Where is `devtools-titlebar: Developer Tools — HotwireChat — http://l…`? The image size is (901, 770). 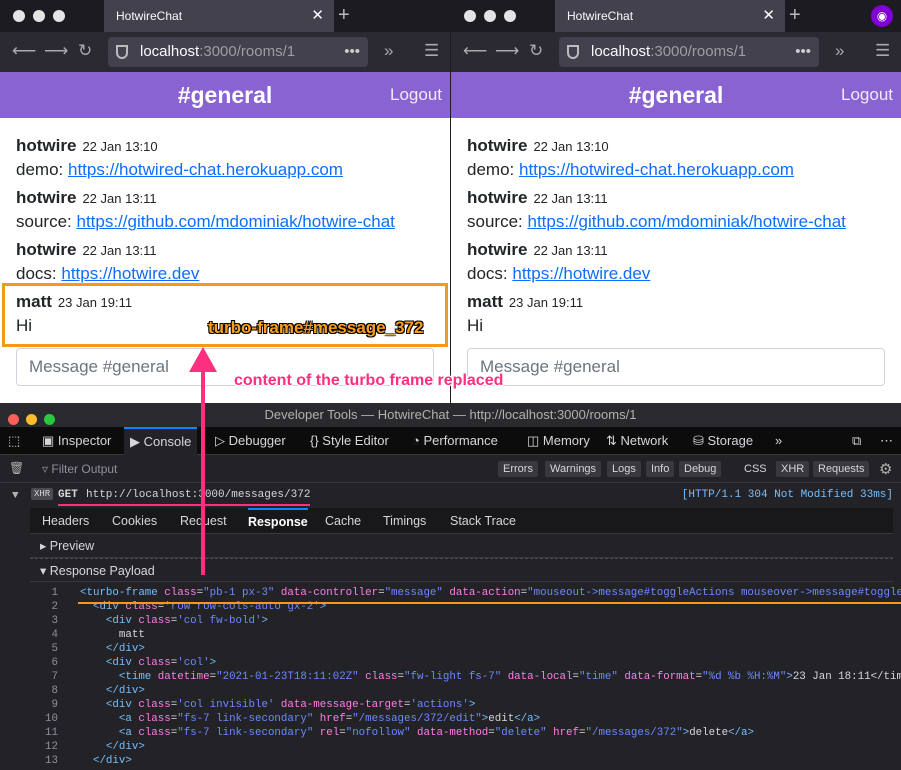 devtools-titlebar: Developer Tools — HotwireChat — http://l… is located at coordinates (450, 415).